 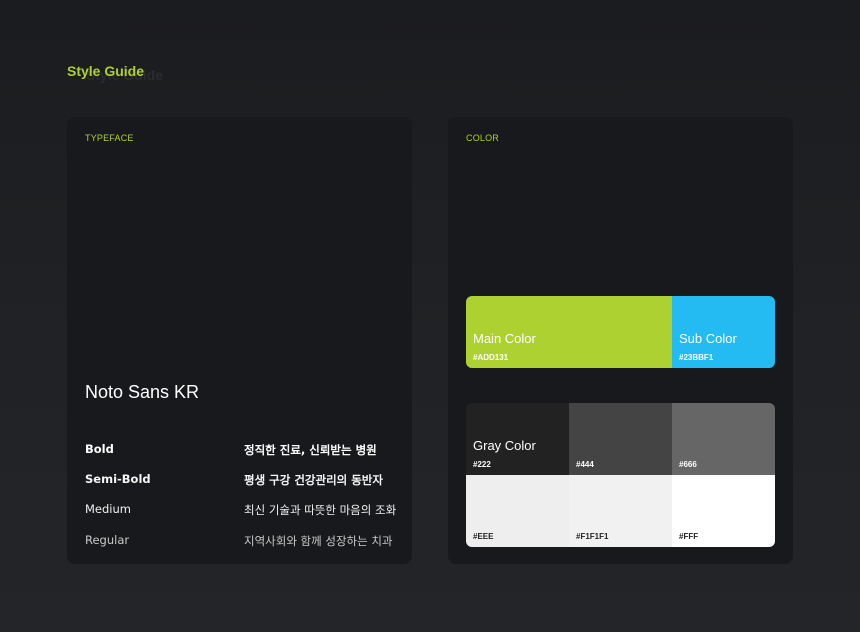 I want to click on page-title: Style Guide, so click(x=106, y=71).